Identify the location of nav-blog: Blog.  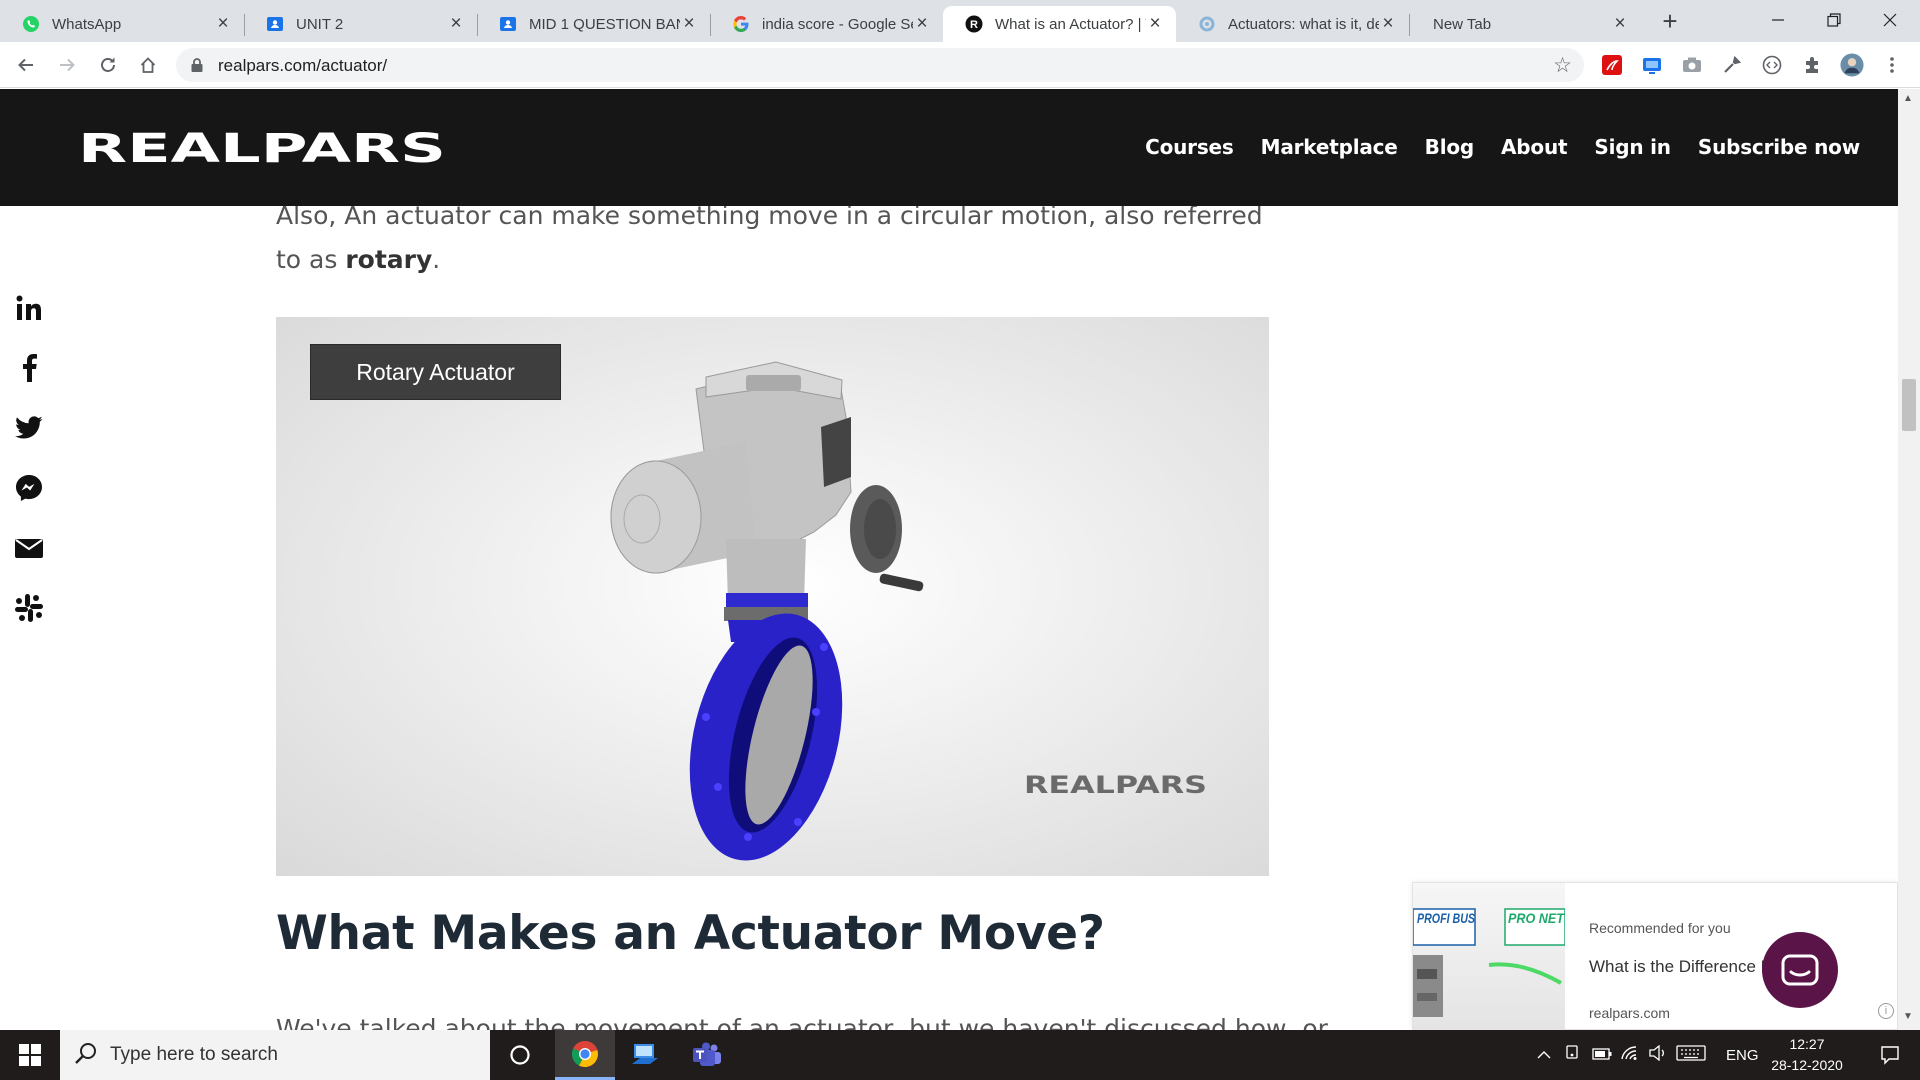
(1450, 147).